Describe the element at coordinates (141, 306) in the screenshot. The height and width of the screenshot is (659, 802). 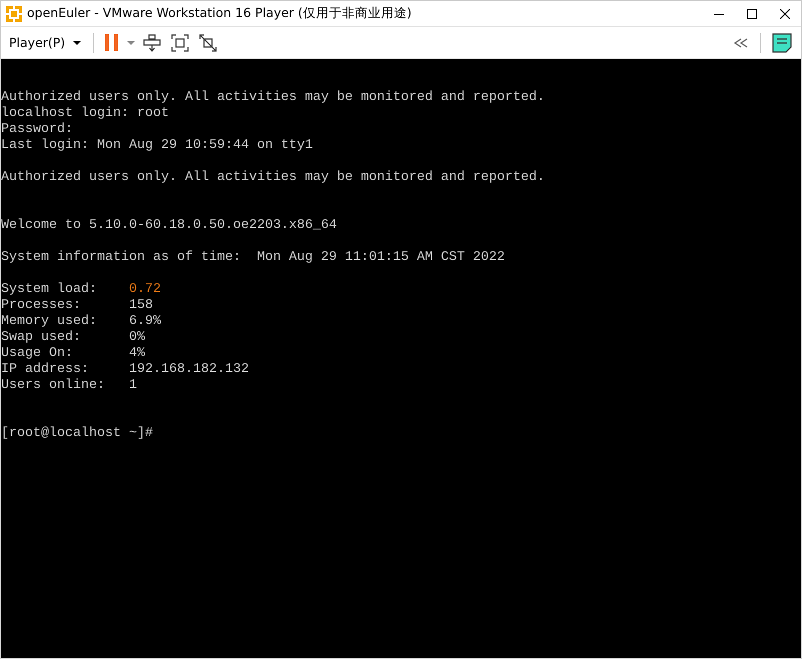
I see `stat-value: 158` at that location.